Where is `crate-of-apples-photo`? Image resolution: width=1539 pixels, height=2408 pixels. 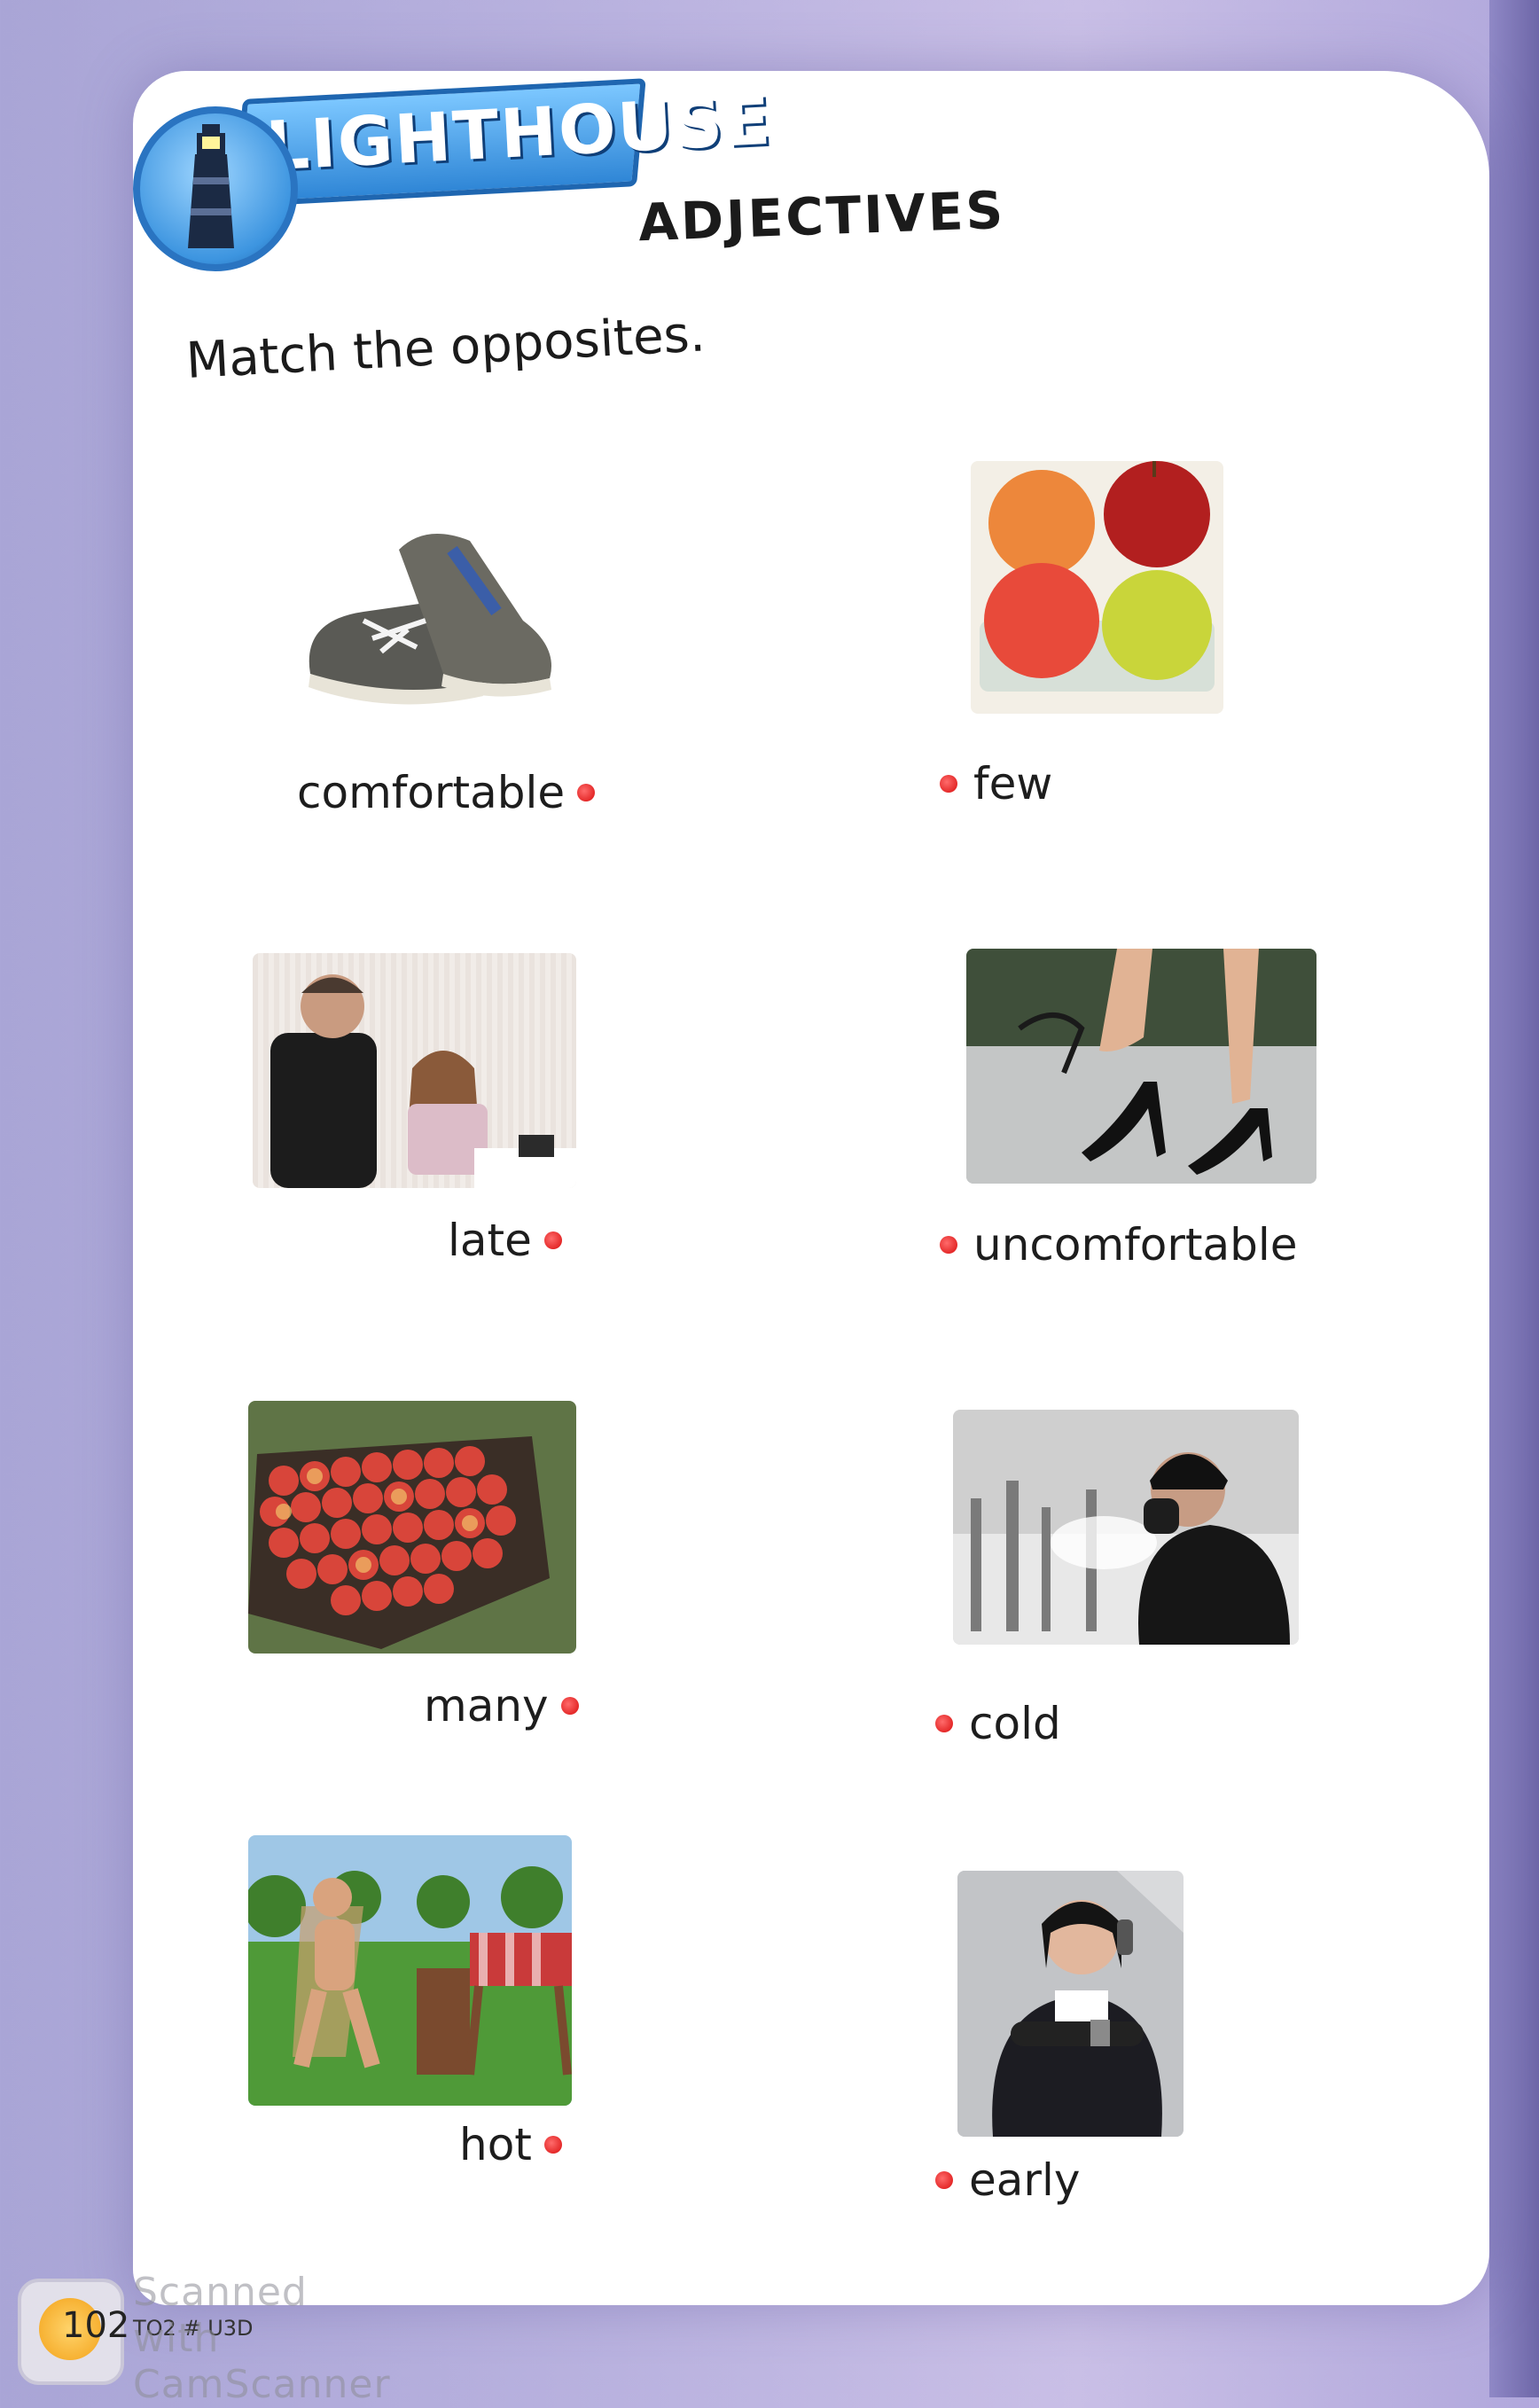
crate-of-apples-photo is located at coordinates (412, 1527).